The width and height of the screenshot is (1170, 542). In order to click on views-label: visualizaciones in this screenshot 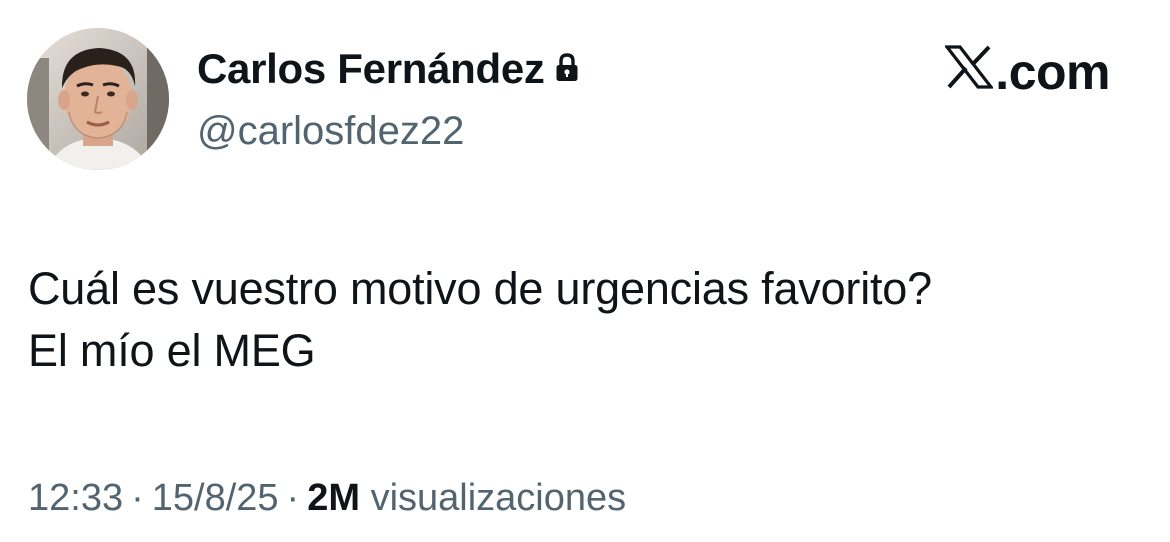, I will do `click(498, 498)`.